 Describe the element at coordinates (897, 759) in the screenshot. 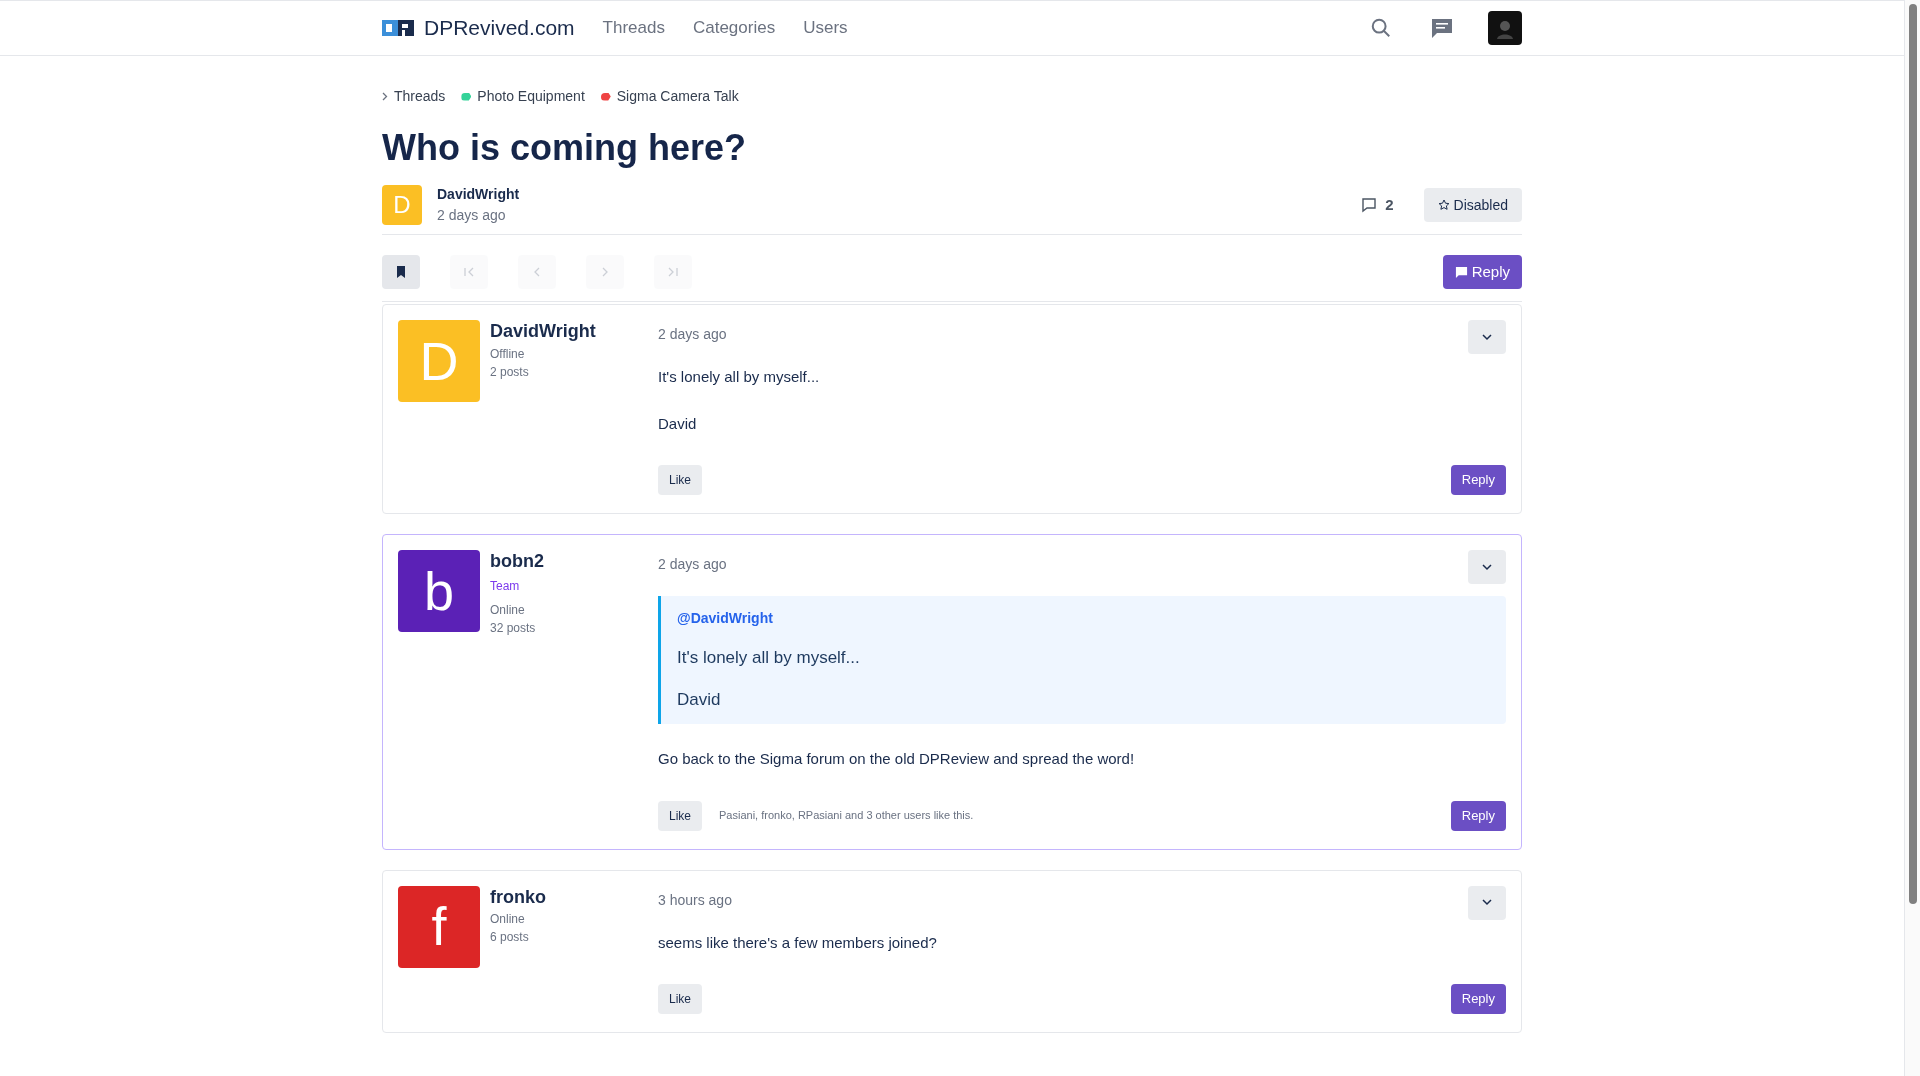

I see `post-text: Go back to the Sigma forum on the old DPReview and spread the word!` at that location.